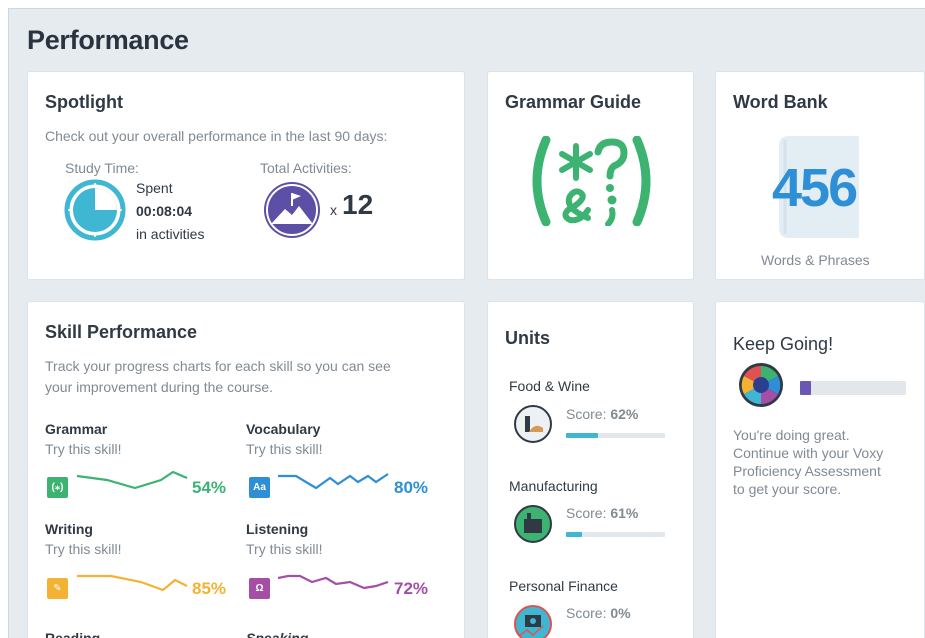 The image size is (925, 638). I want to click on keep-going-message-line1: You're doing great., so click(791, 435).